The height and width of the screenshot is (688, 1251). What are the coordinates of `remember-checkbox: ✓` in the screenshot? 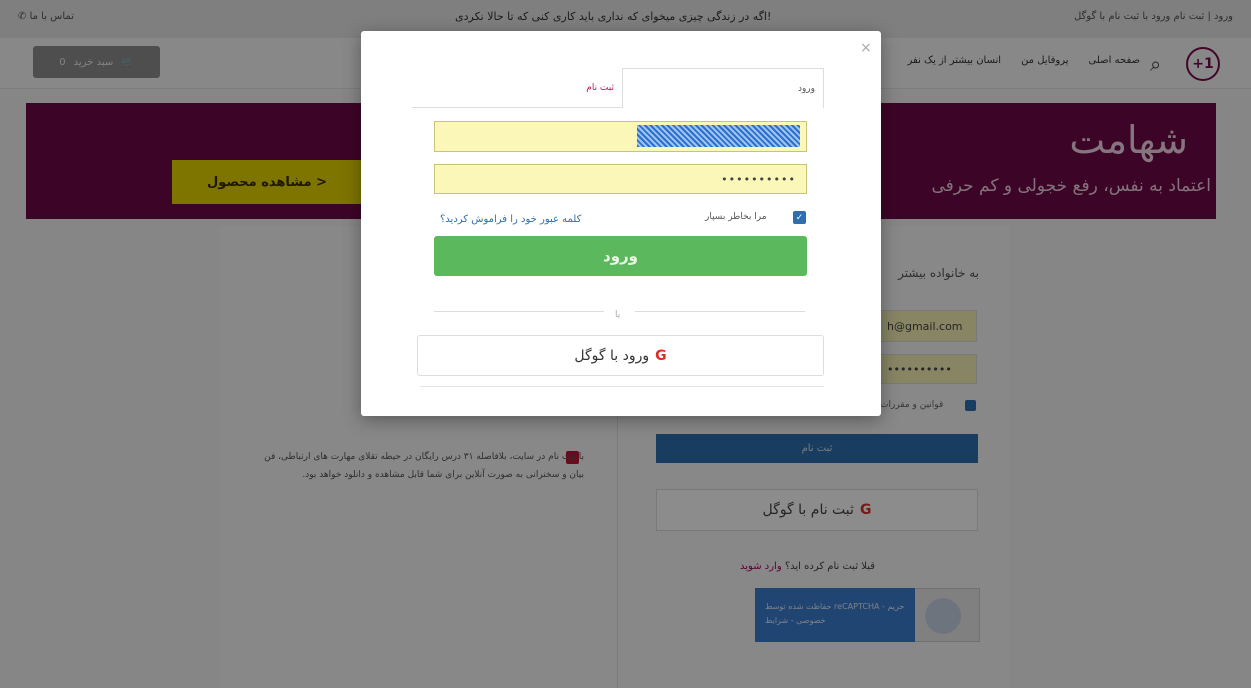 It's located at (799, 217).